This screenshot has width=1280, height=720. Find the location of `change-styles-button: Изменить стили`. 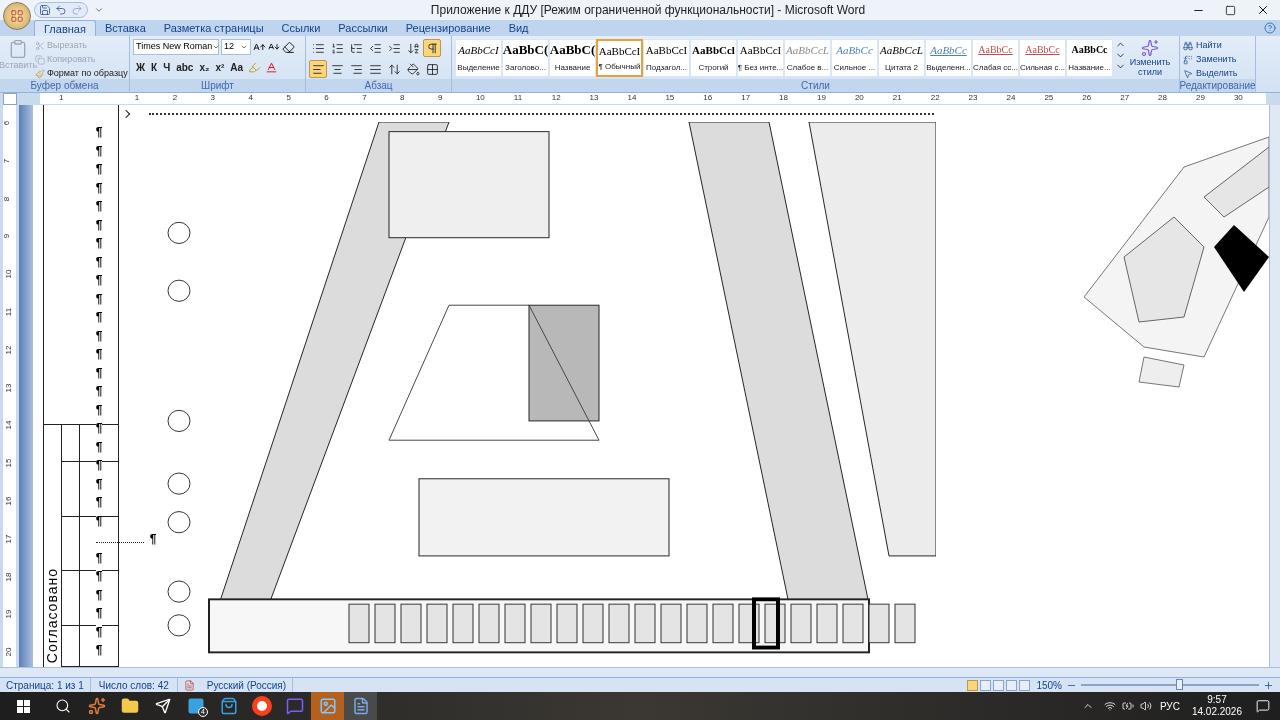

change-styles-button: Изменить стили is located at coordinates (1150, 58).